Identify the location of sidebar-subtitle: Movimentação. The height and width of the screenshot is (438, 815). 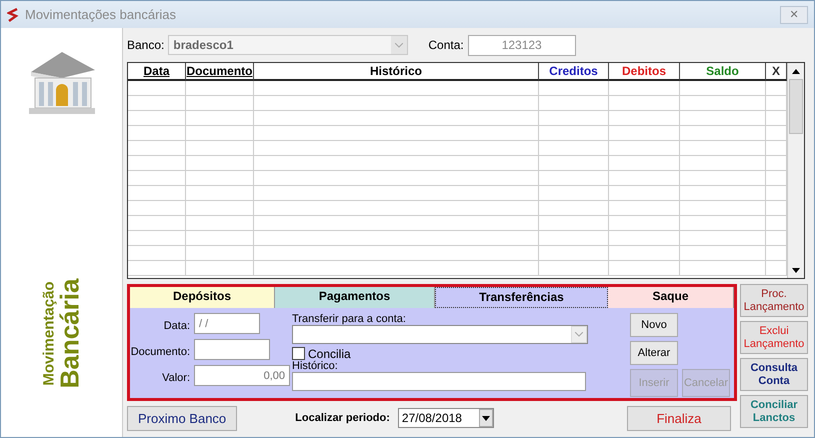
(48, 333).